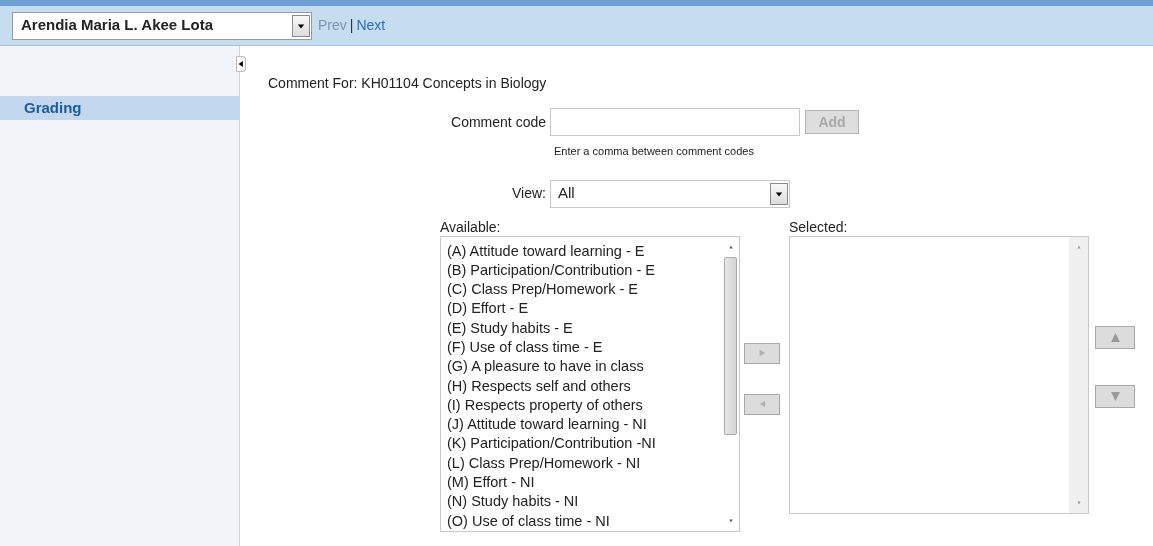 This screenshot has width=1153, height=546. What do you see at coordinates (584, 251) in the screenshot?
I see `list-option: (A) Attitude toward learning - E` at bounding box center [584, 251].